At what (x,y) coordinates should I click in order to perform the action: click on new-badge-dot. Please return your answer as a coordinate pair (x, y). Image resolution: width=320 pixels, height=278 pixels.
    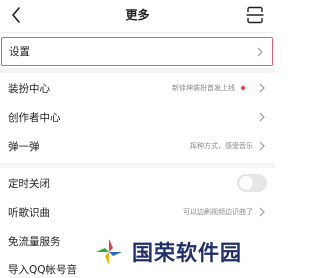
    Looking at the image, I should click on (243, 88).